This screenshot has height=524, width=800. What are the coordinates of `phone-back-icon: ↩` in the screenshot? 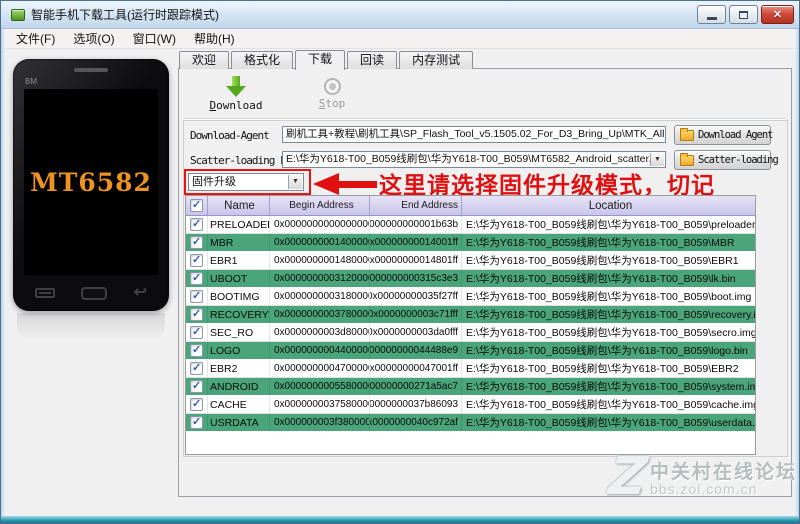 It's located at (140, 292).